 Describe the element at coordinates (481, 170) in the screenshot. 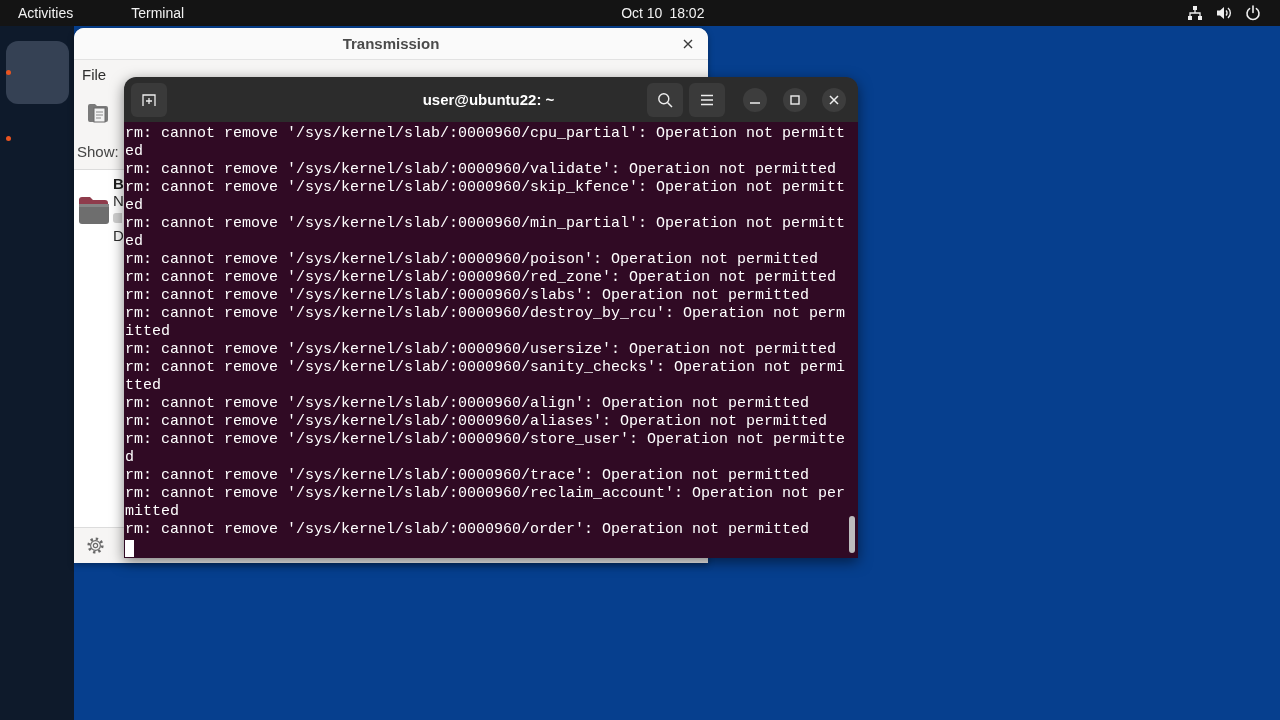

I see `terminal-output-line: rm: cannot remove '/sys/kernel/slab/:0000960/validate': Operation not permitted` at that location.